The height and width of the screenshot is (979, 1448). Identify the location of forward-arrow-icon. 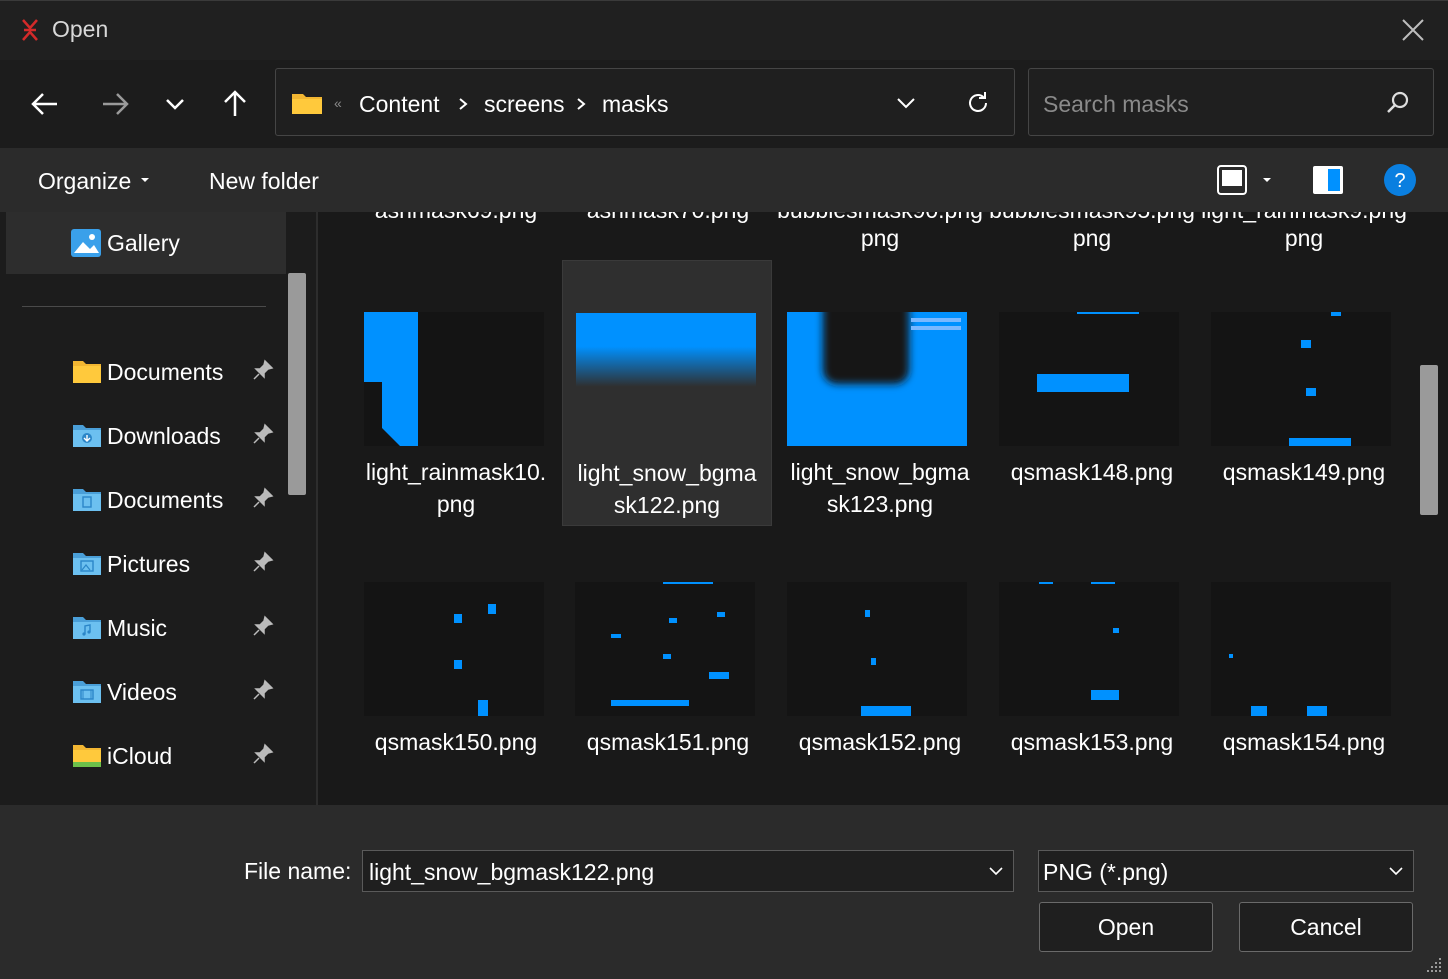
(116, 104).